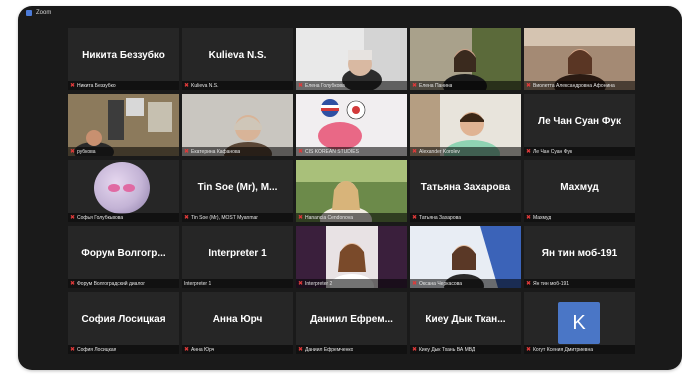 The width and height of the screenshot is (682, 374). What do you see at coordinates (237, 253) in the screenshot?
I see `participant-display-name: Interpreter 1` at bounding box center [237, 253].